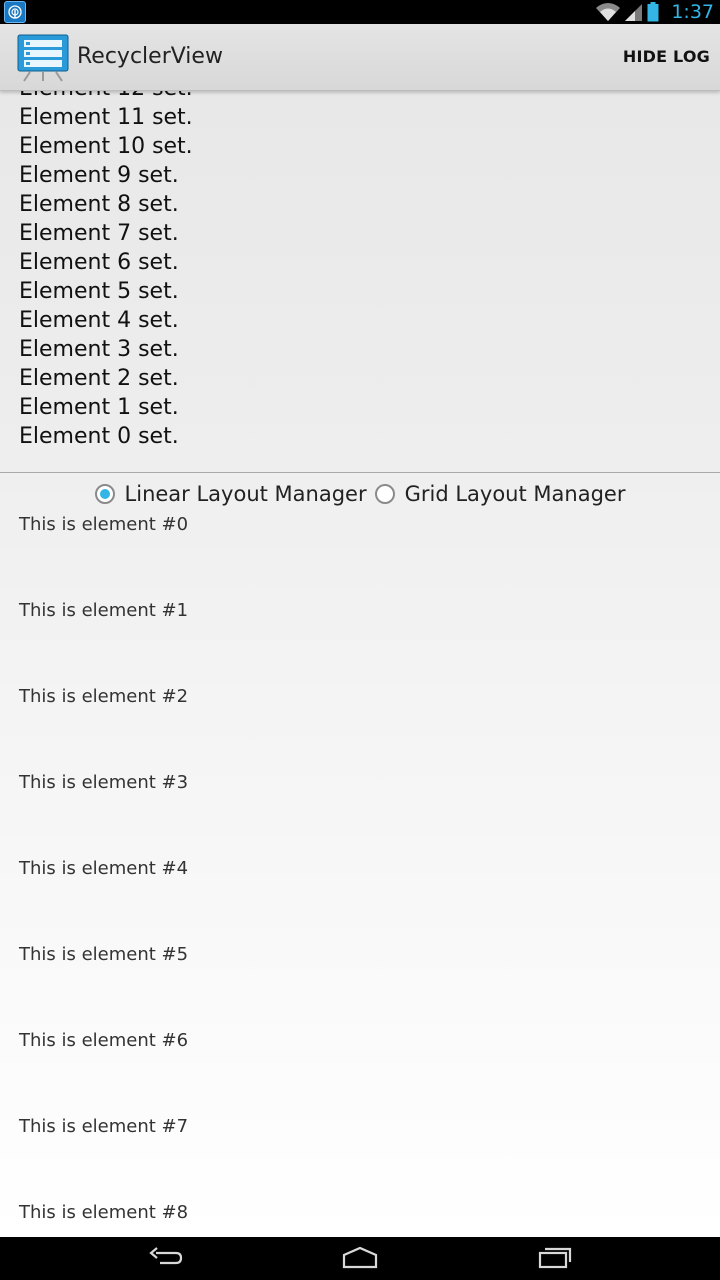  I want to click on list-item: This is element #4, so click(360, 902).